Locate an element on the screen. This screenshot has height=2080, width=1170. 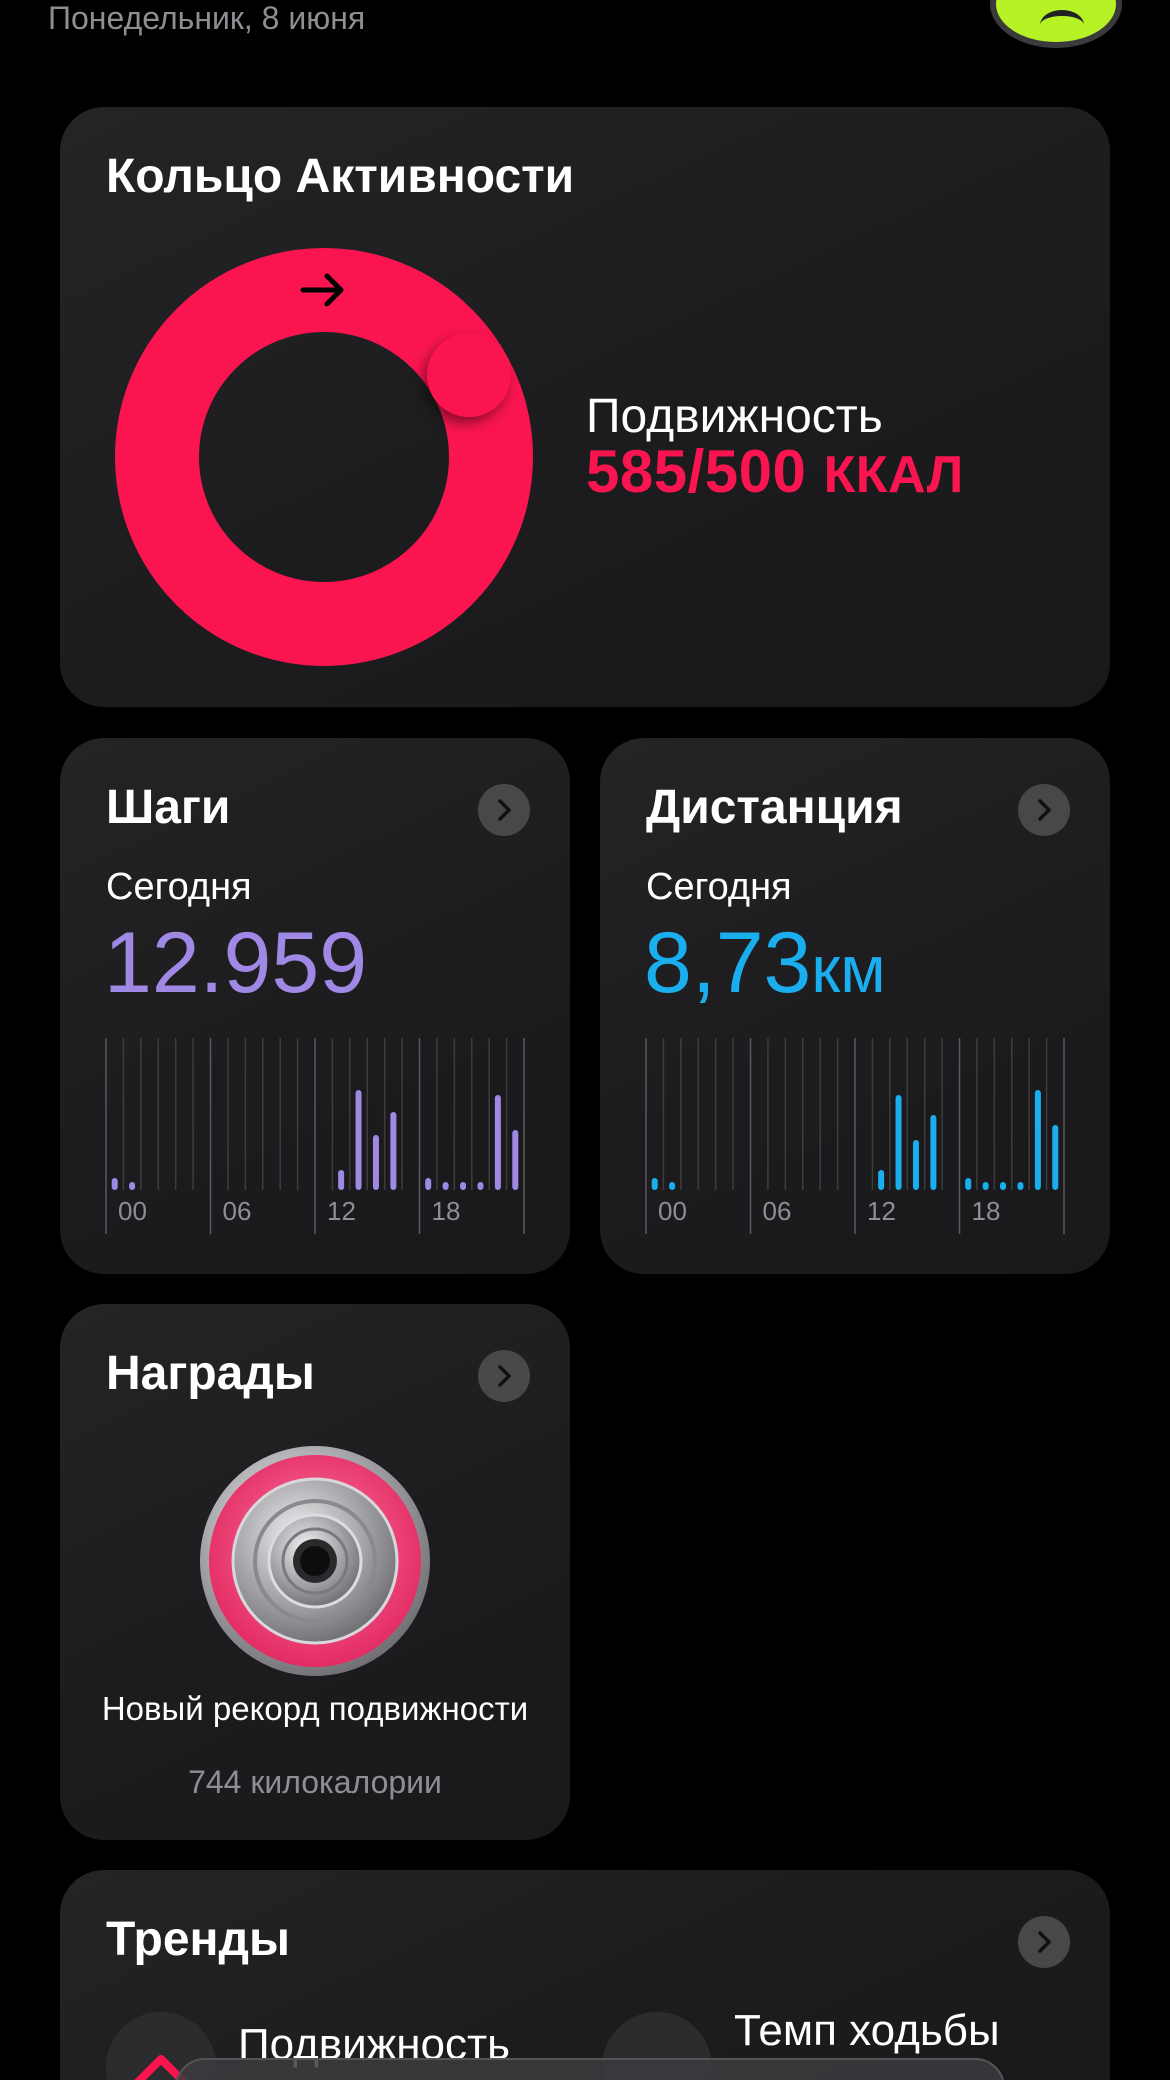
awards-chevron-button is located at coordinates (504, 1376).